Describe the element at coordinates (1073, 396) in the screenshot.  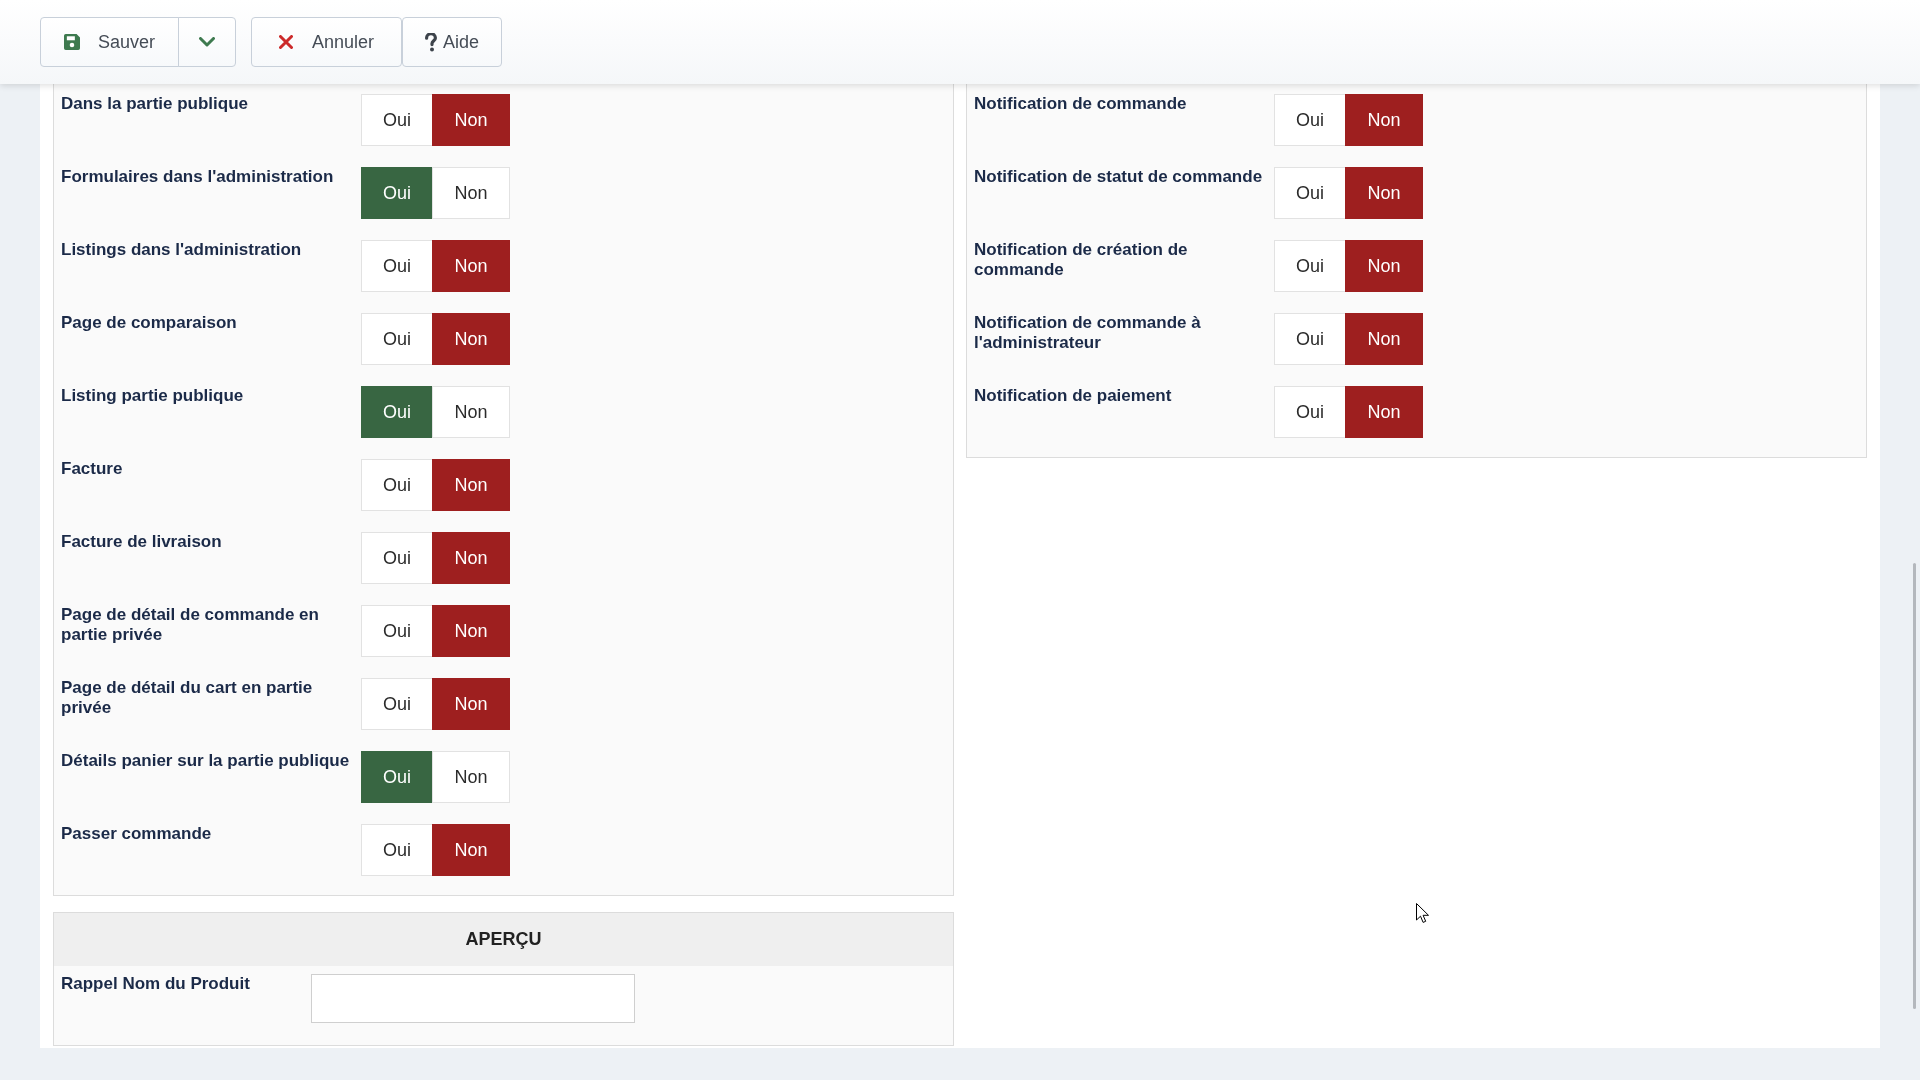
I see `setting-label: Notification de paiement` at that location.